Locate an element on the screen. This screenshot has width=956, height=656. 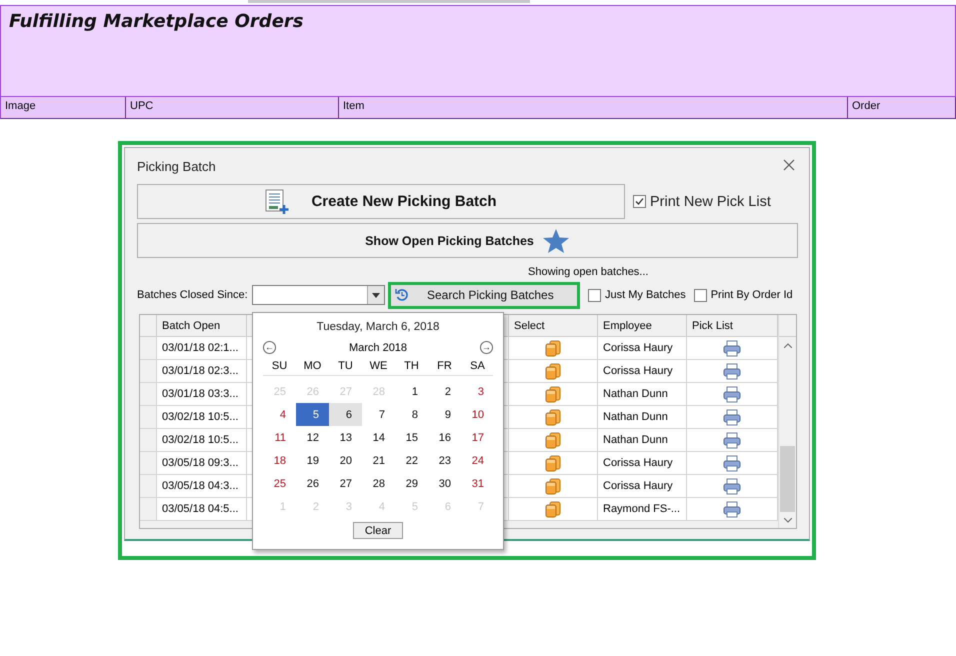
calendar-day: 25 is located at coordinates (279, 483).